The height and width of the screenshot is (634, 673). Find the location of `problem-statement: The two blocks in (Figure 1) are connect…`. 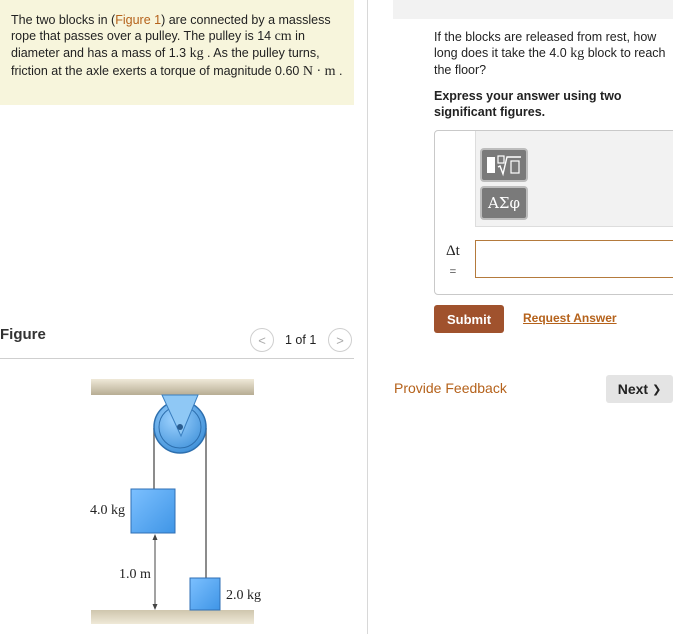

problem-statement: The two blocks in (Figure 1) are connect… is located at coordinates (177, 52).